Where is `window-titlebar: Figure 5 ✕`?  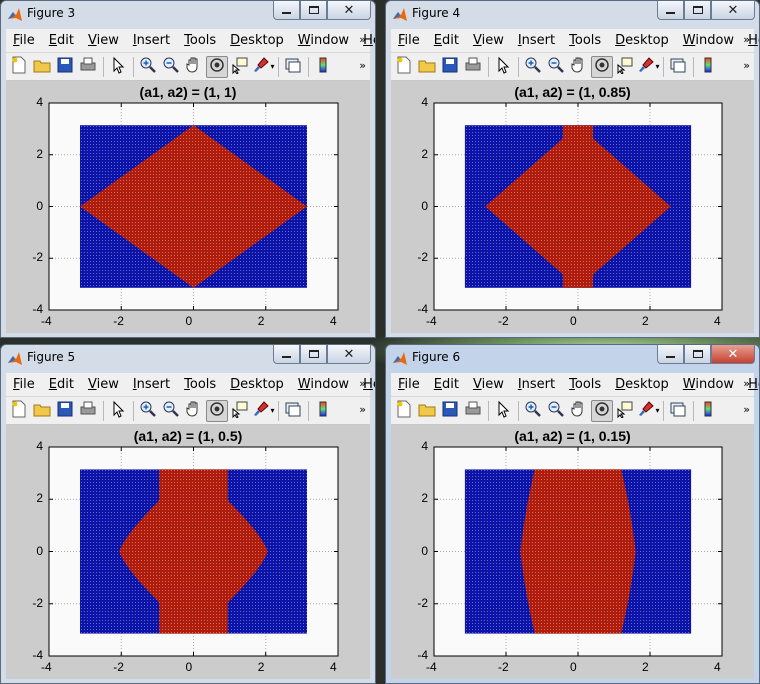 window-titlebar: Figure 5 ✕ is located at coordinates (188, 359).